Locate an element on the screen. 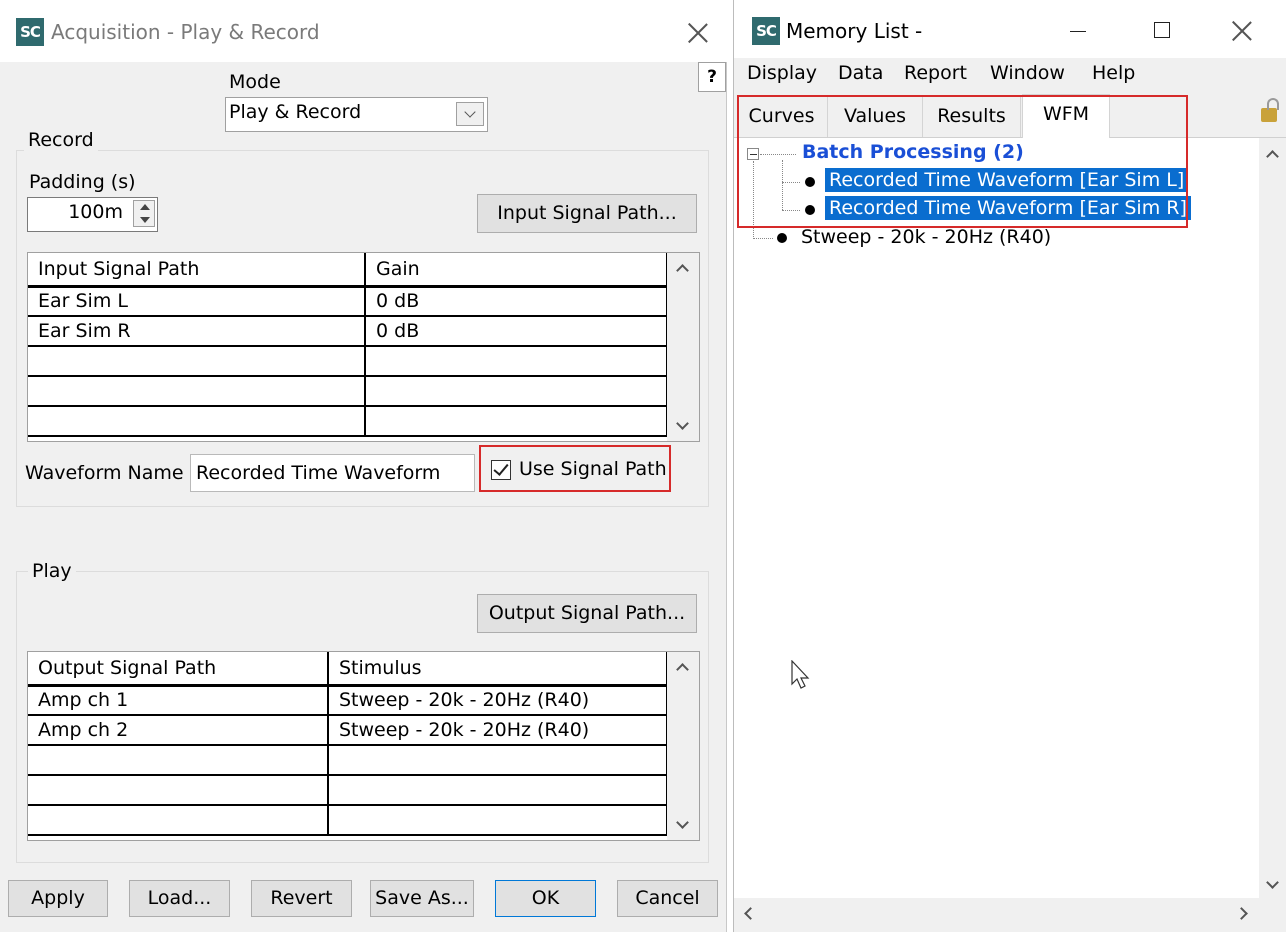 The width and height of the screenshot is (1286, 932). acquisition-title-bar: SC Acquisition - Play & Record is located at coordinates (363, 31).